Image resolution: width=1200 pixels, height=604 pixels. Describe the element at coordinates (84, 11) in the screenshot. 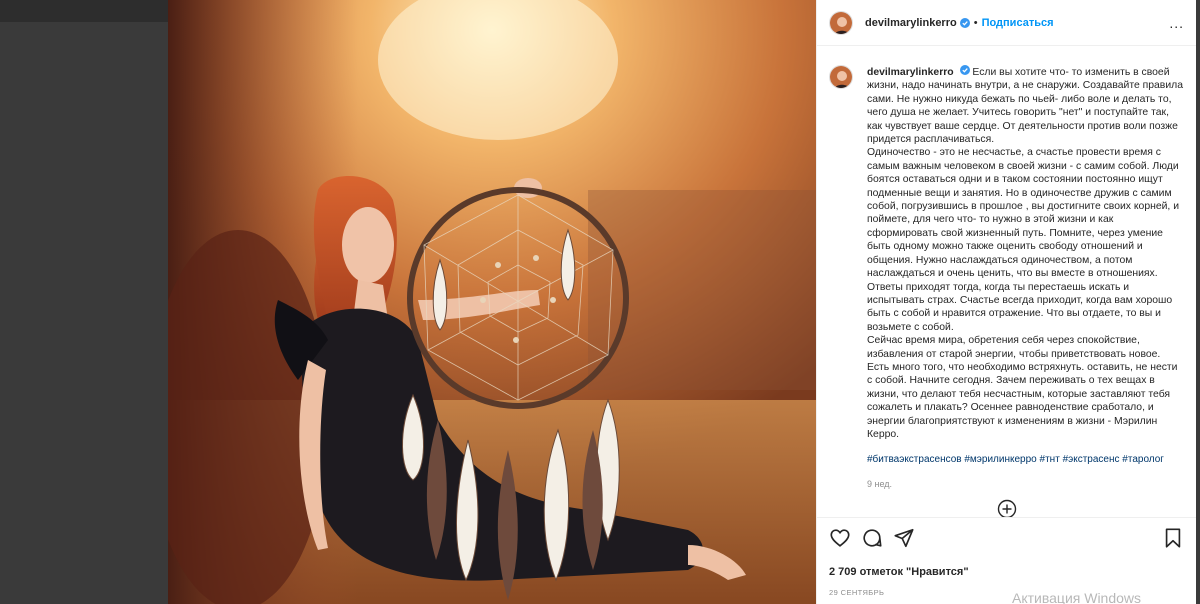

I see `backdrop-top-strip` at that location.